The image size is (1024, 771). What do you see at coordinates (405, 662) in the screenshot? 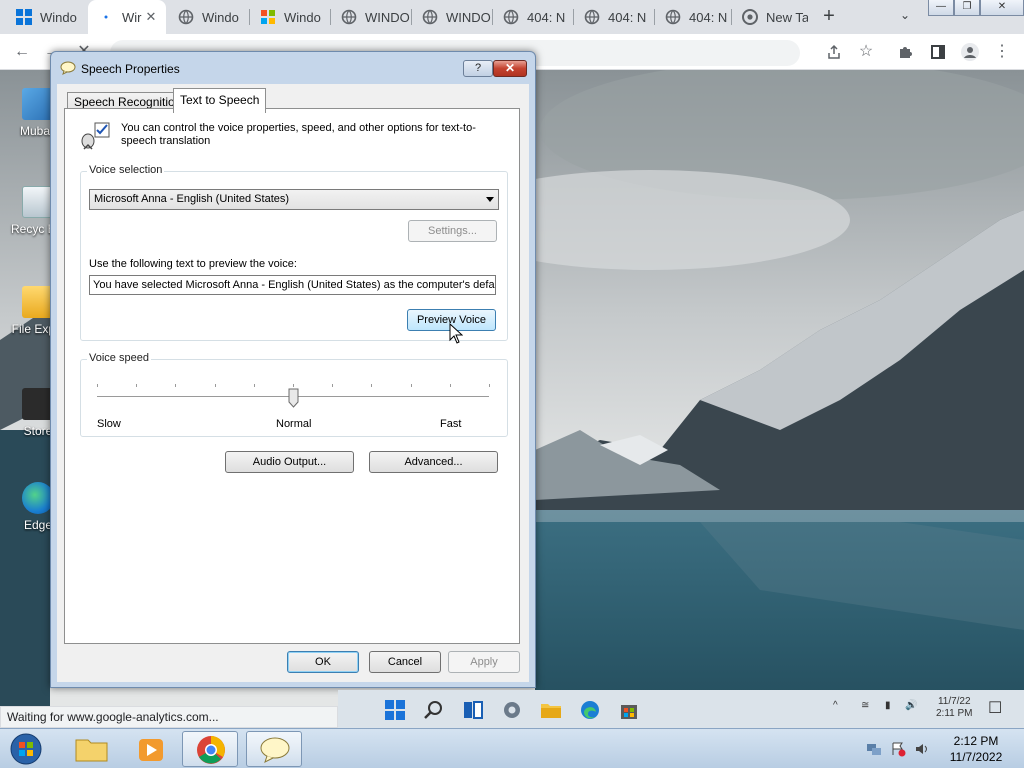
I see `cancel-button: Cancel` at bounding box center [405, 662].